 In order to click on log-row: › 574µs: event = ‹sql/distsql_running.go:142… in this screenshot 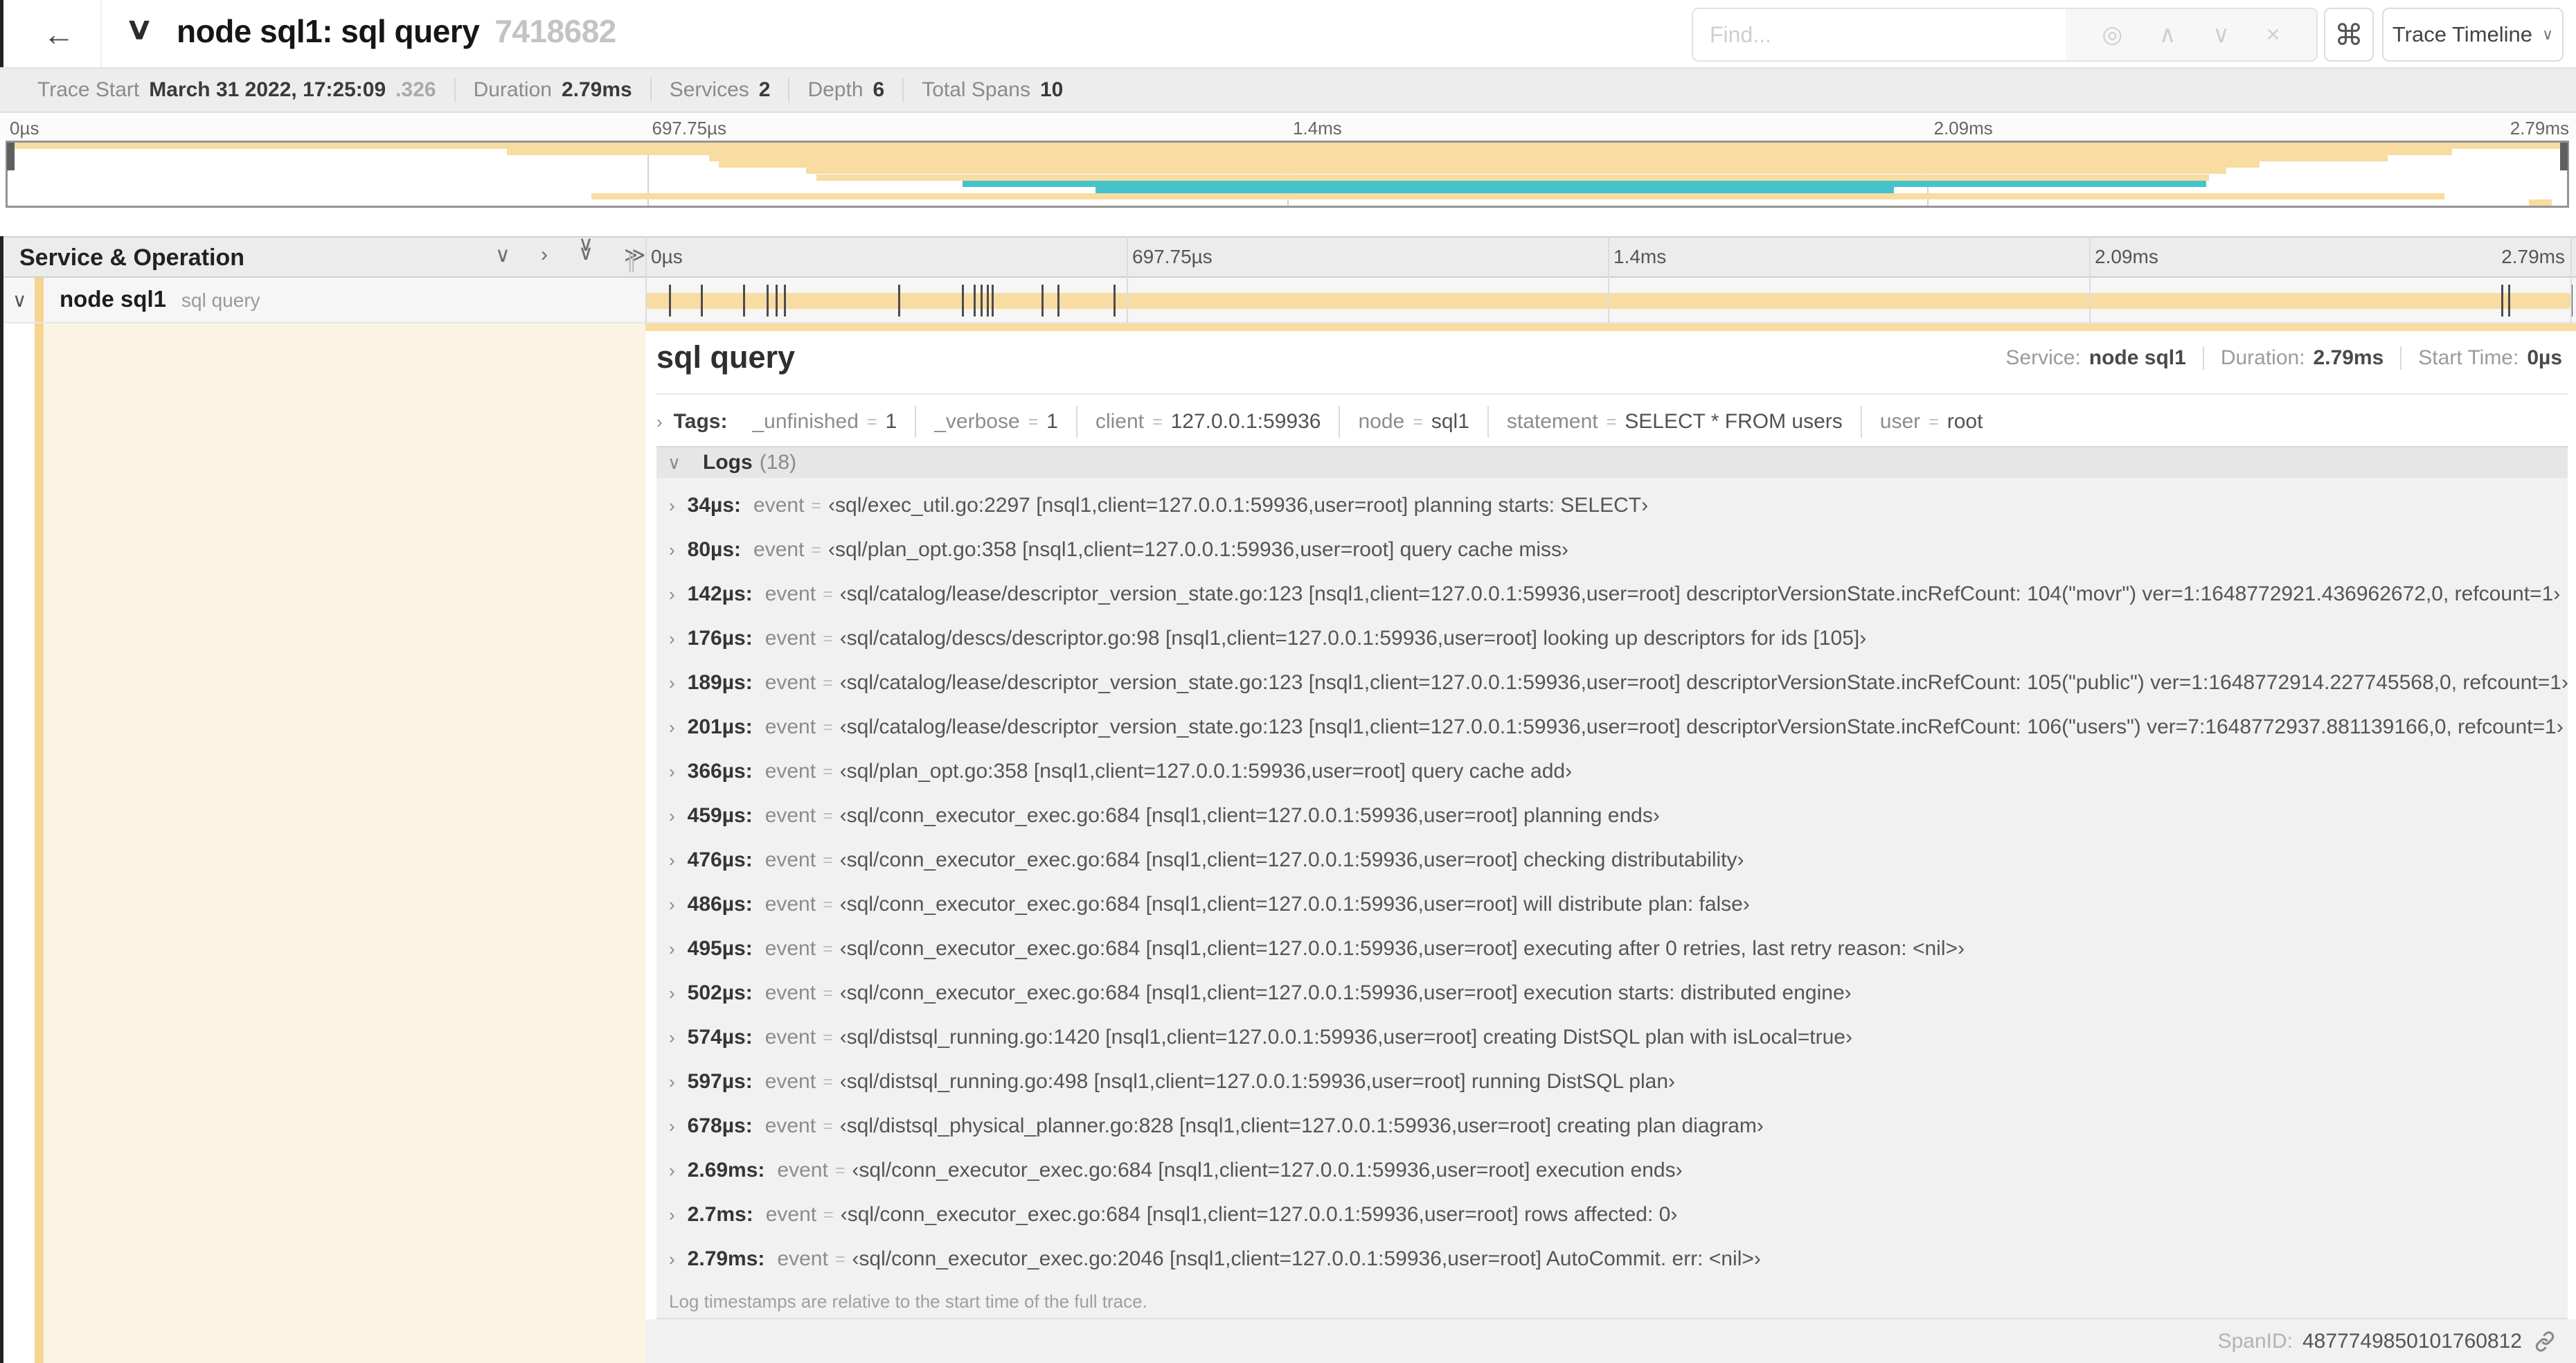, I will do `click(1612, 1037)`.